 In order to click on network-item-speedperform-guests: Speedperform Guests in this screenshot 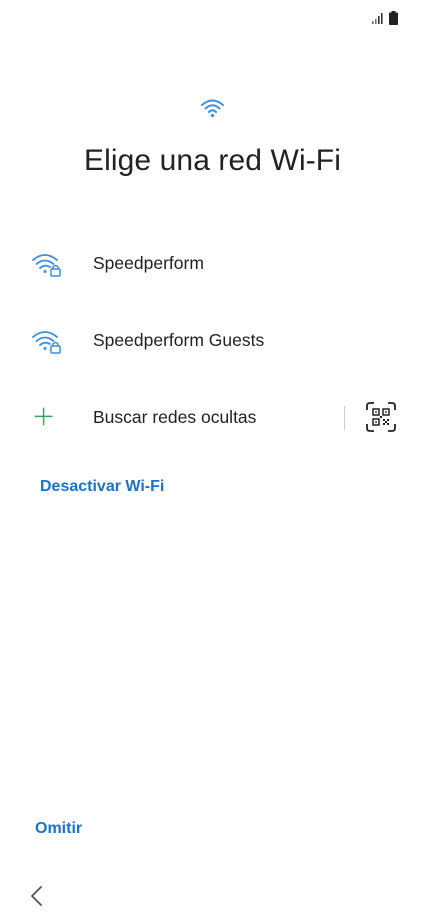, I will do `click(212, 340)`.